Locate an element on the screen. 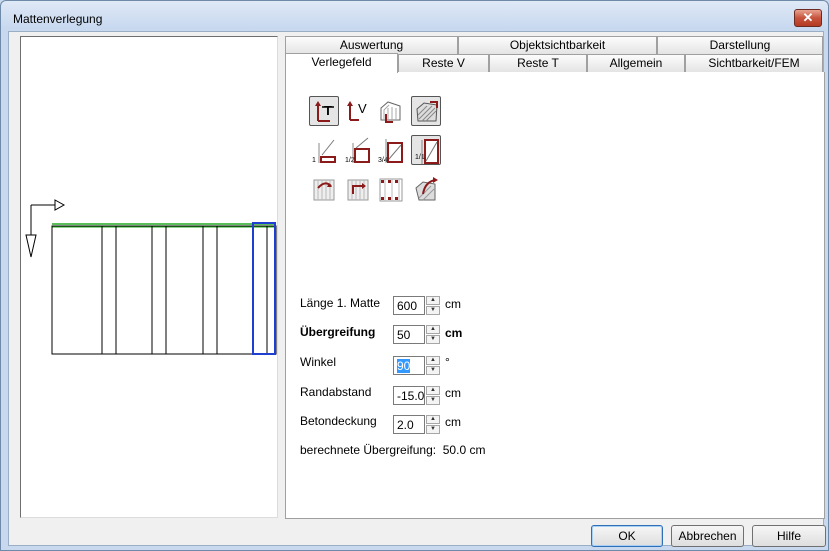 The image size is (829, 551). laenge-spinner: ▲ ▼ is located at coordinates (433, 305).